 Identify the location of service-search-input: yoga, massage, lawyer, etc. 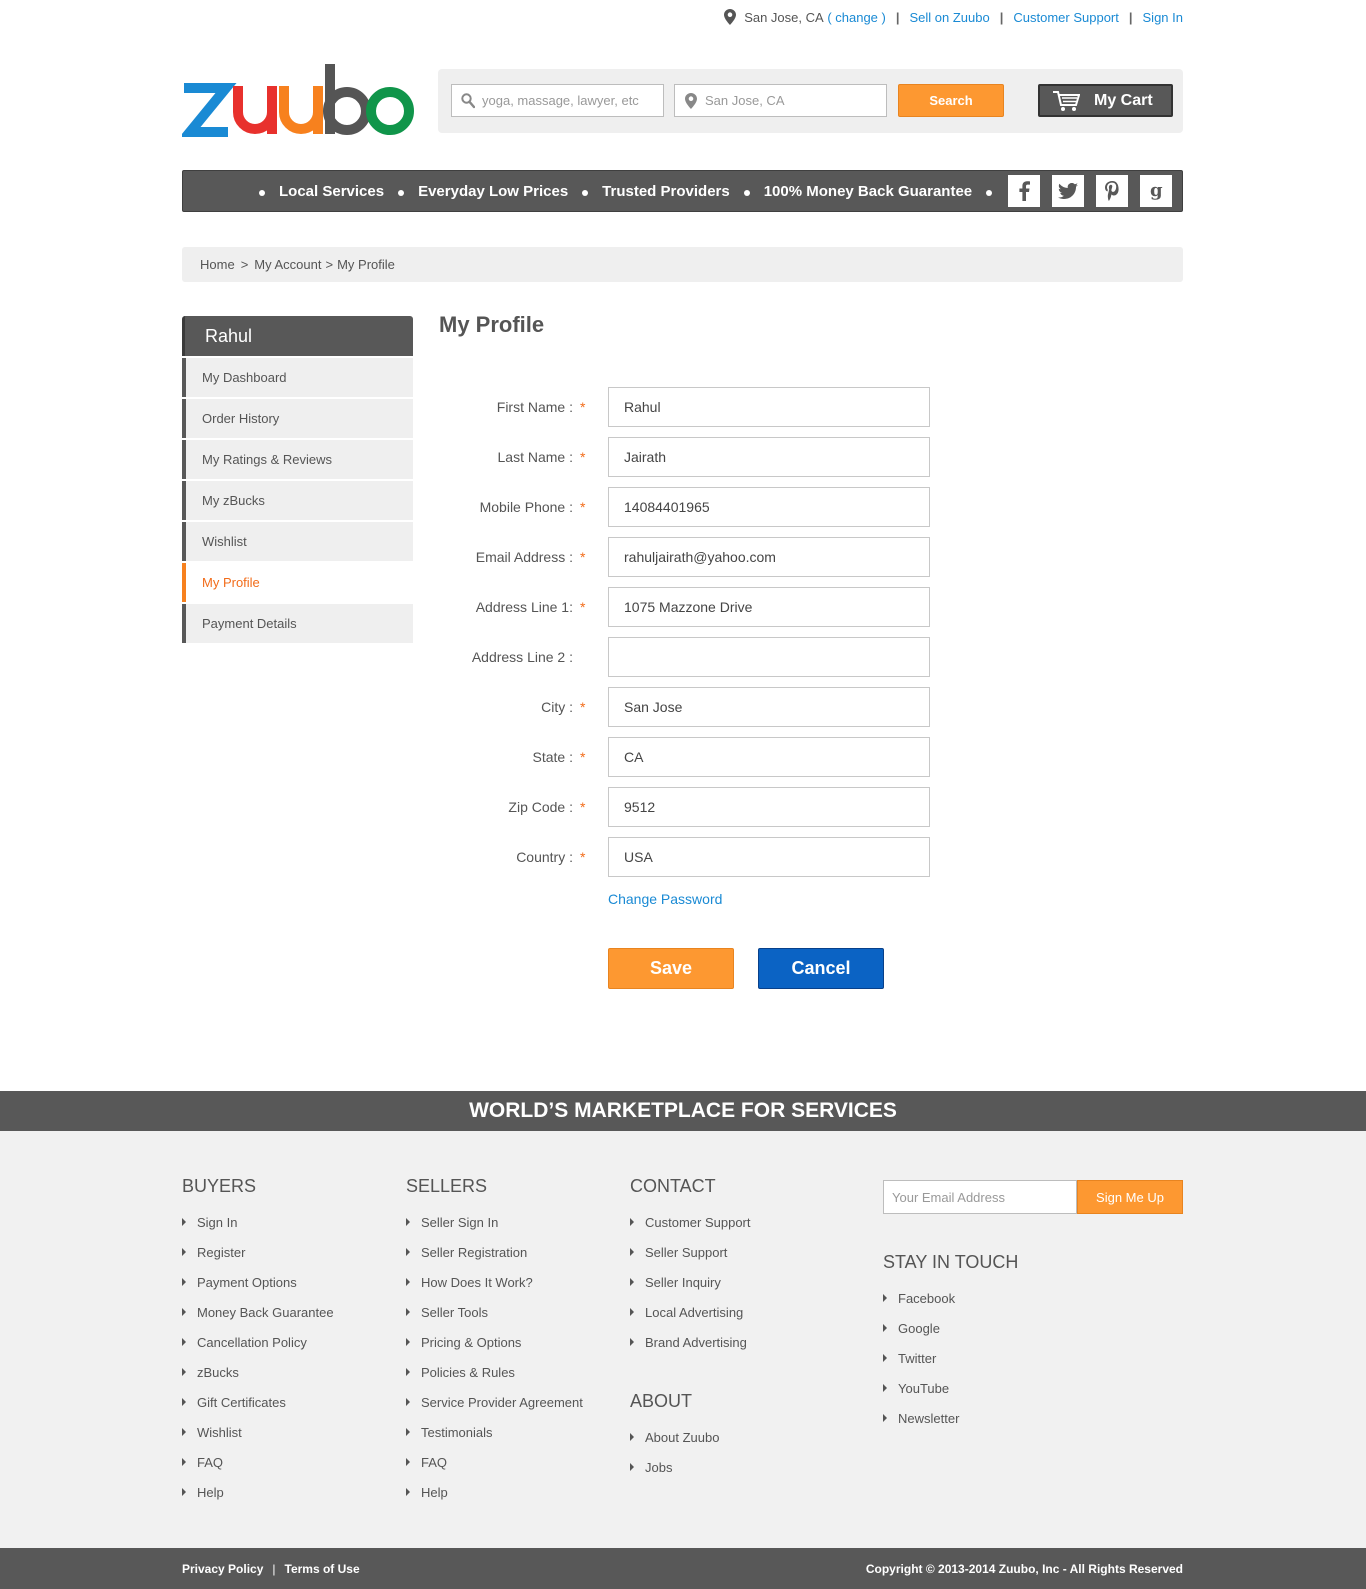
(557, 100).